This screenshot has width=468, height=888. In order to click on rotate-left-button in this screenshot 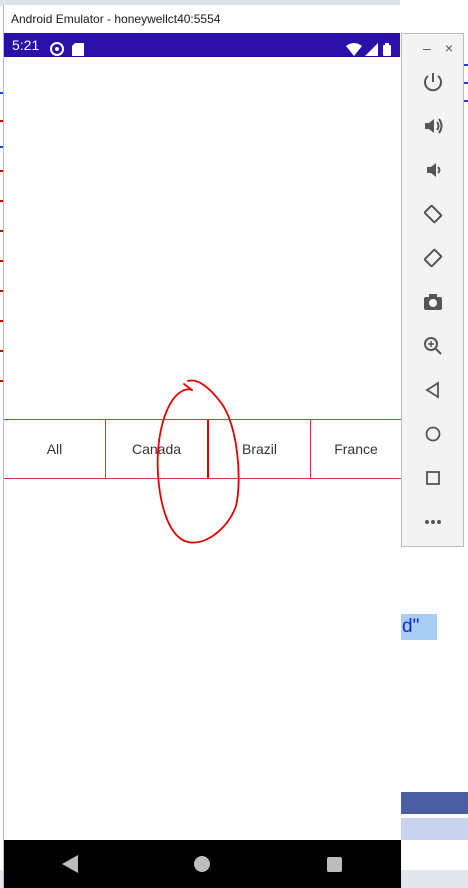, I will do `click(433, 214)`.